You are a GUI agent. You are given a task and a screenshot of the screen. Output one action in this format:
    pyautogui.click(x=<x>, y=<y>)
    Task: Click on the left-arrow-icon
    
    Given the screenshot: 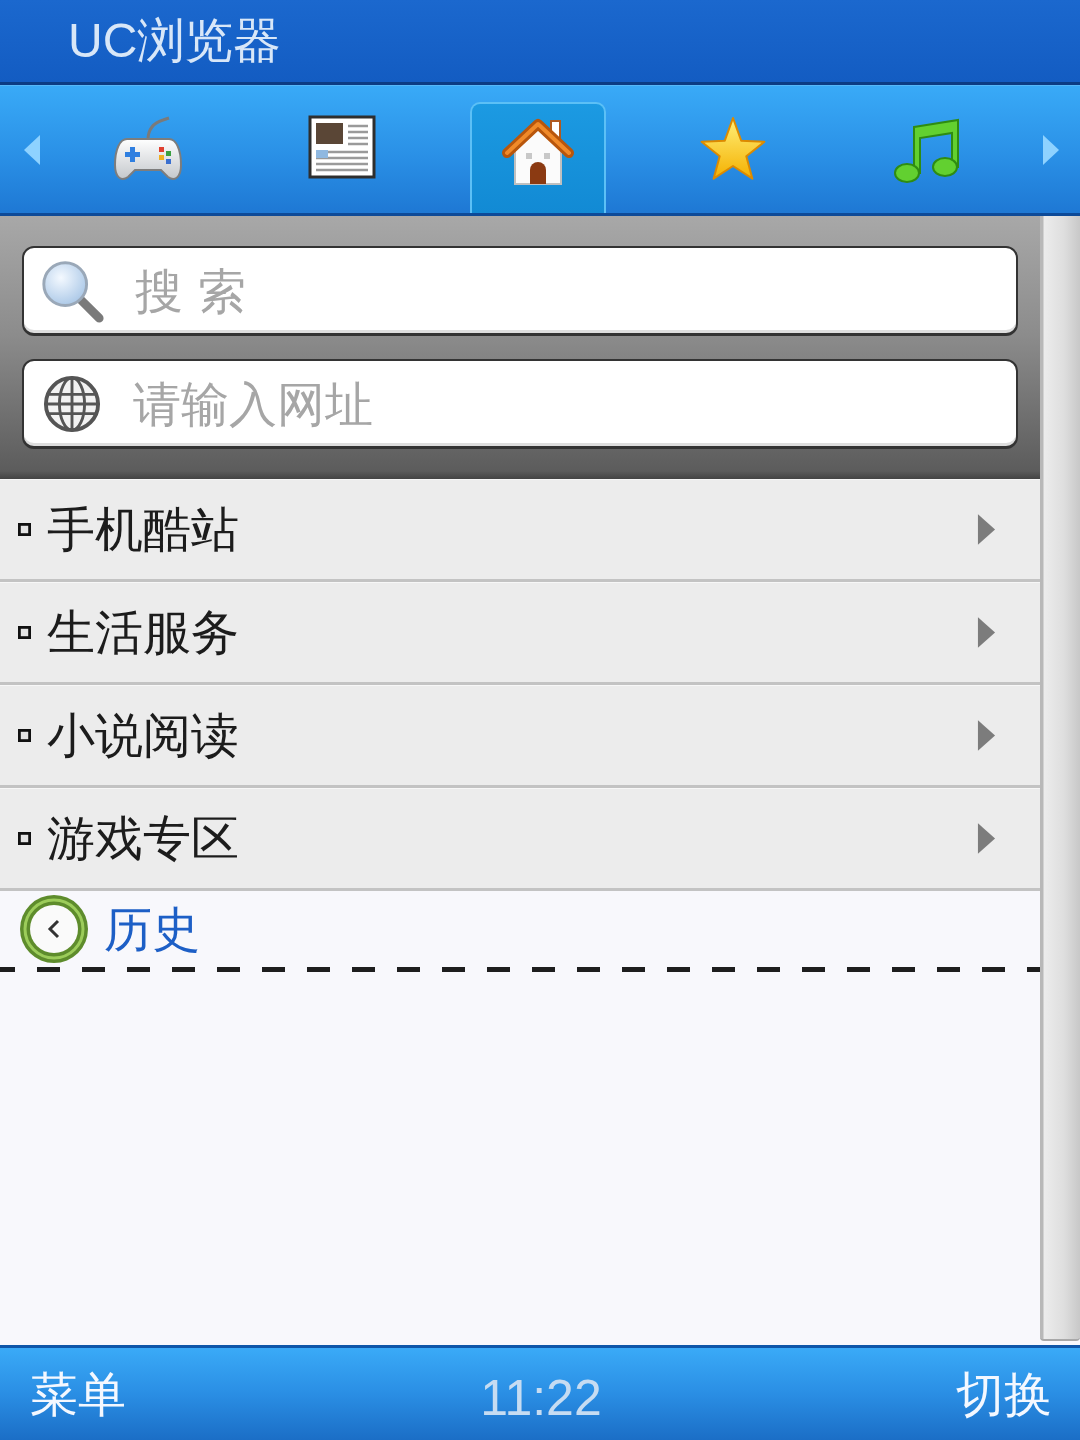 What is the action you would take?
    pyautogui.click(x=32, y=149)
    